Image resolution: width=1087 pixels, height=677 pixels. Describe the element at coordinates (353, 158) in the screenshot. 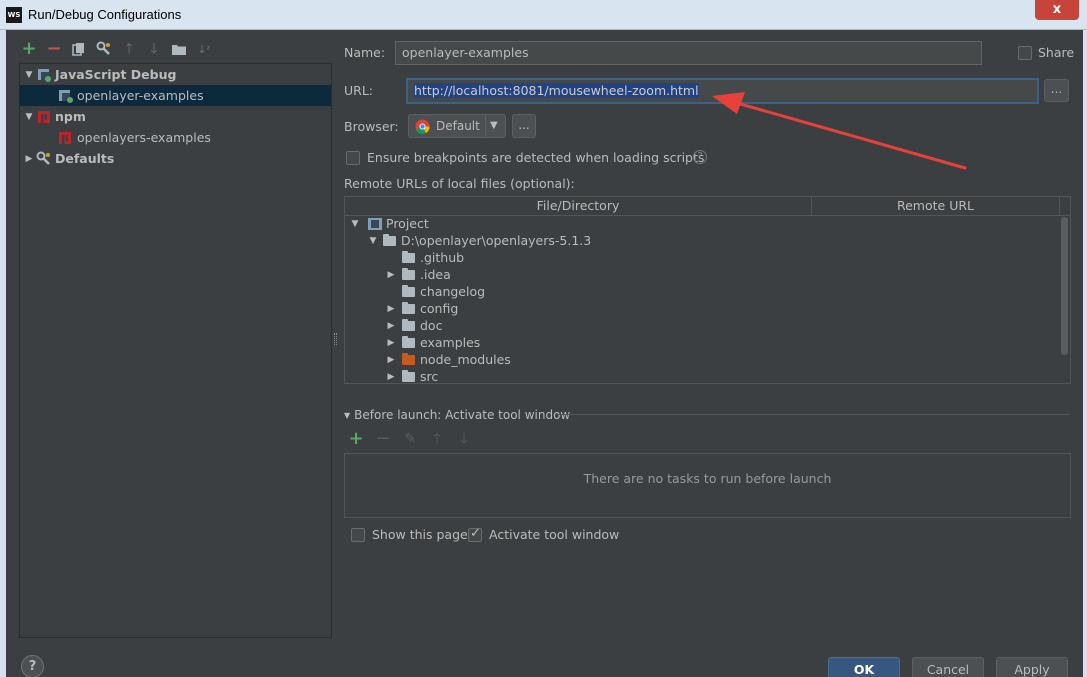

I see `ensure-breakpoints-checkbox` at that location.